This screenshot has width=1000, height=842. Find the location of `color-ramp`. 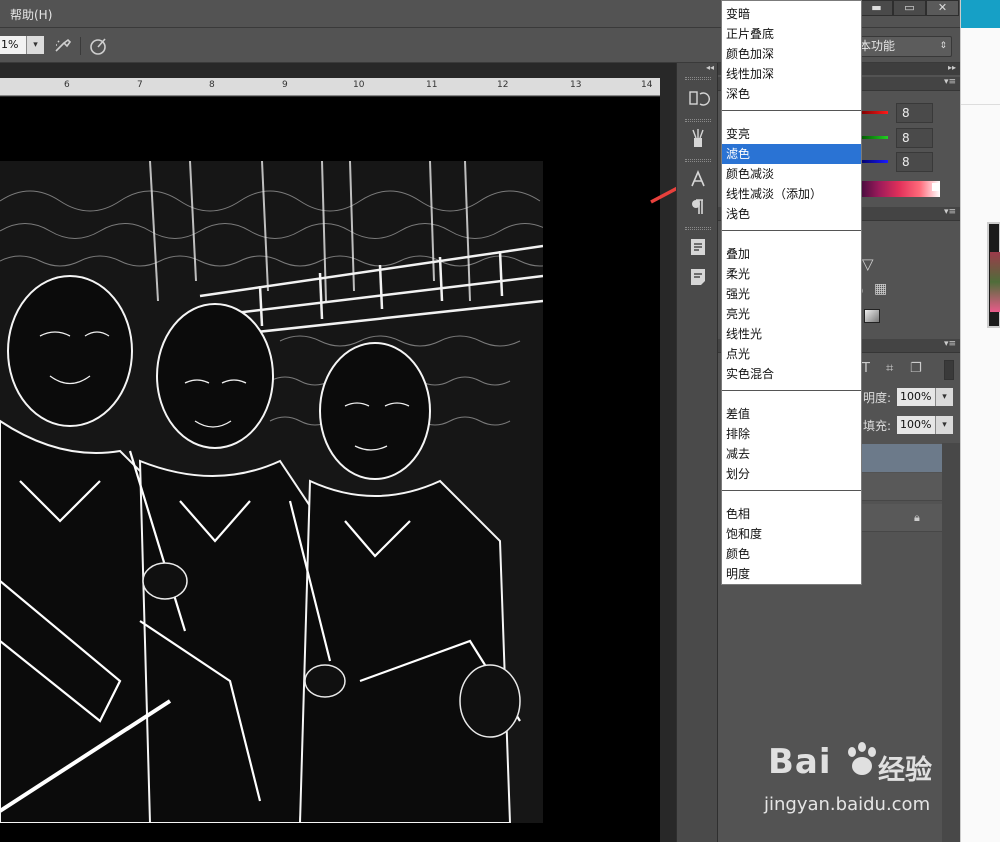

color-ramp is located at coordinates (899, 189).